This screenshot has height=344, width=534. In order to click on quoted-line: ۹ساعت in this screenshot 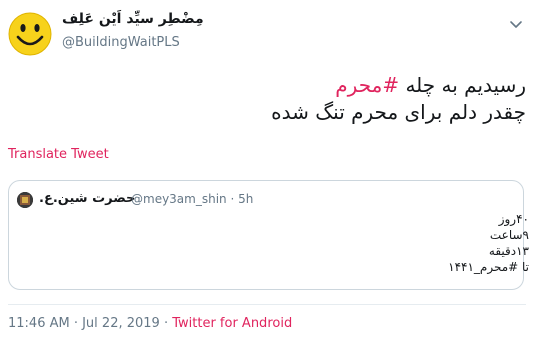, I will do `click(509, 235)`.